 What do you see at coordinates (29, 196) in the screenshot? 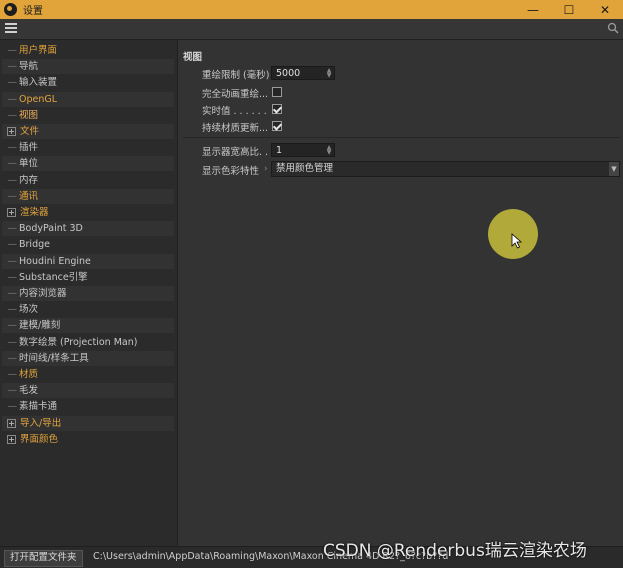
I see `sidebar-item-label: 通讯` at bounding box center [29, 196].